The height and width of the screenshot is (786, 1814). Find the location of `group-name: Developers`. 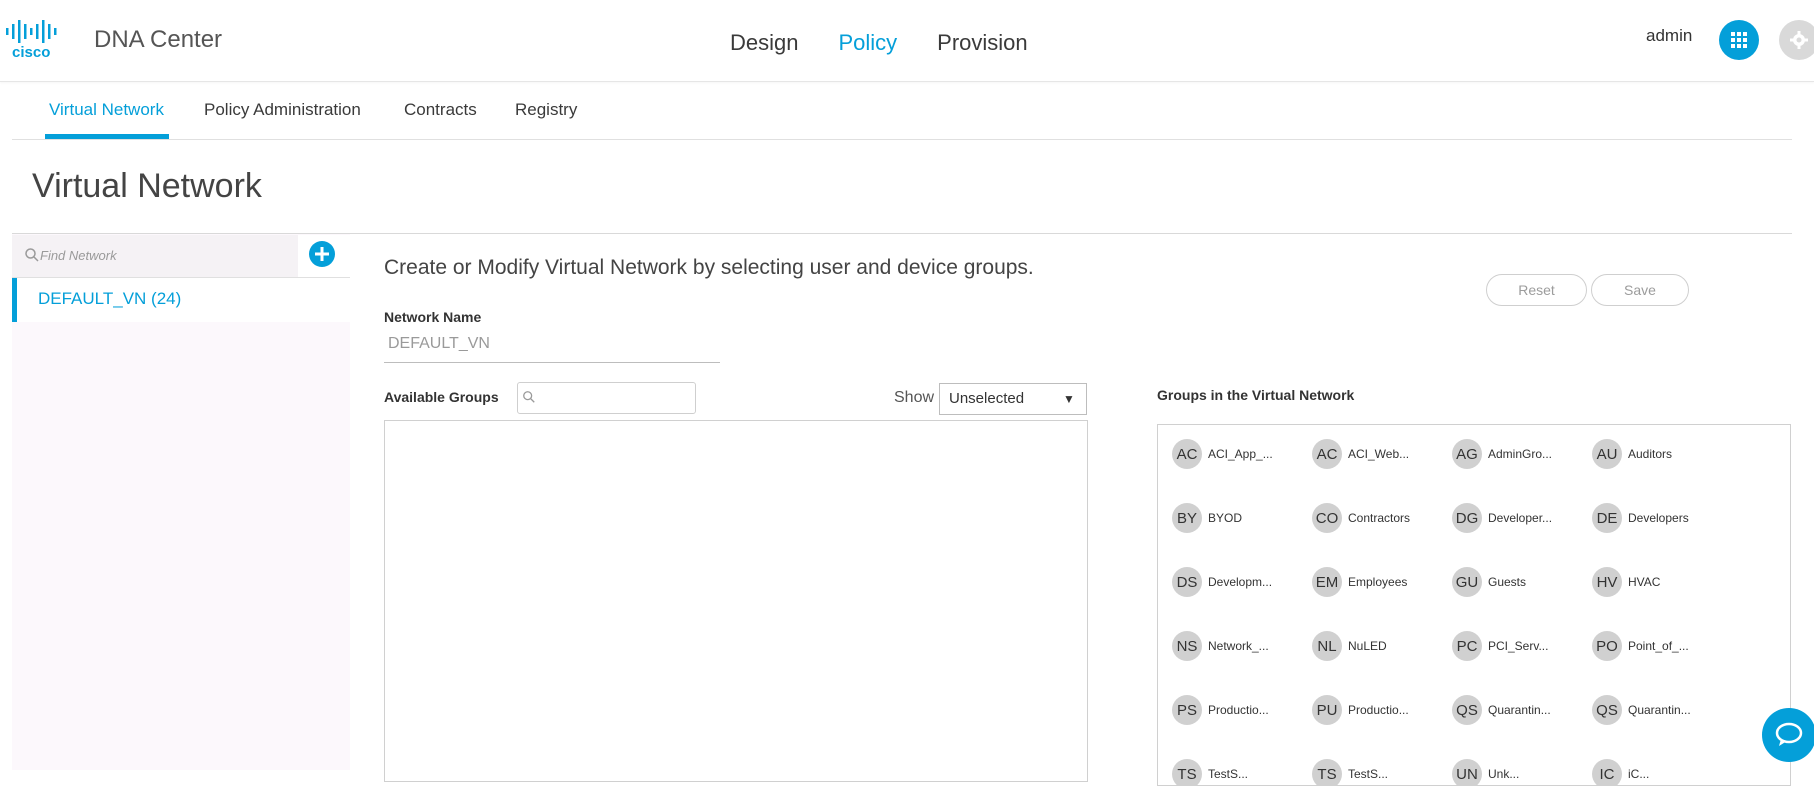

group-name: Developers is located at coordinates (1658, 518).